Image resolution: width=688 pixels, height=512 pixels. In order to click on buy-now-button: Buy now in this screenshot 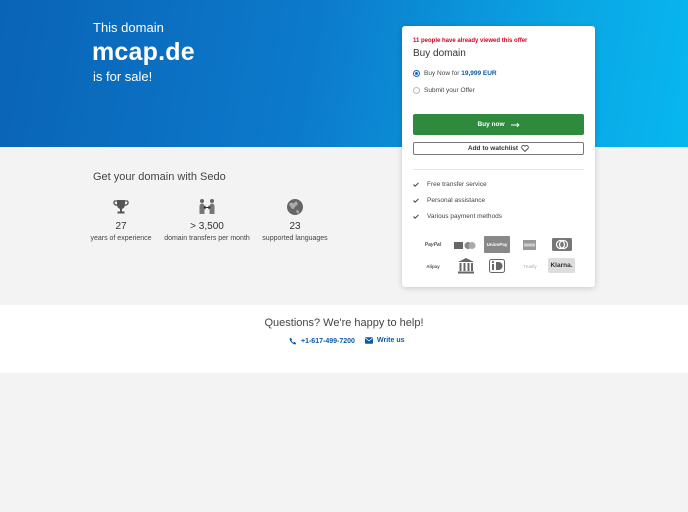, I will do `click(498, 124)`.